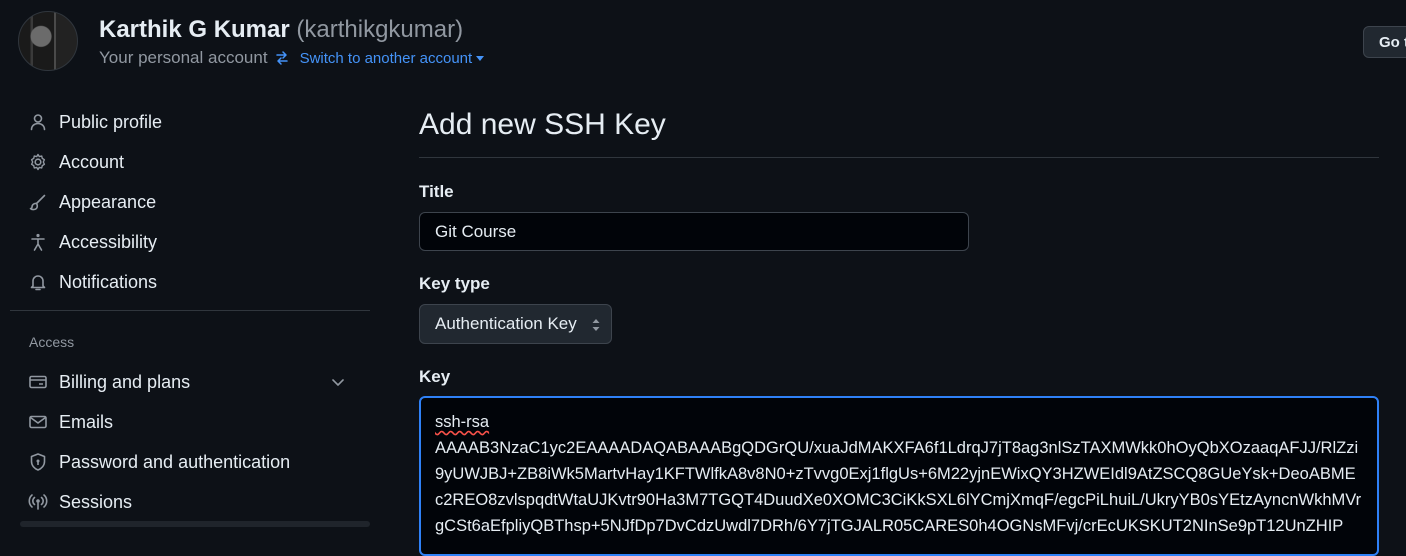  What do you see at coordinates (204, 202) in the screenshot?
I see `sidebar-item-appearance: Appearance` at bounding box center [204, 202].